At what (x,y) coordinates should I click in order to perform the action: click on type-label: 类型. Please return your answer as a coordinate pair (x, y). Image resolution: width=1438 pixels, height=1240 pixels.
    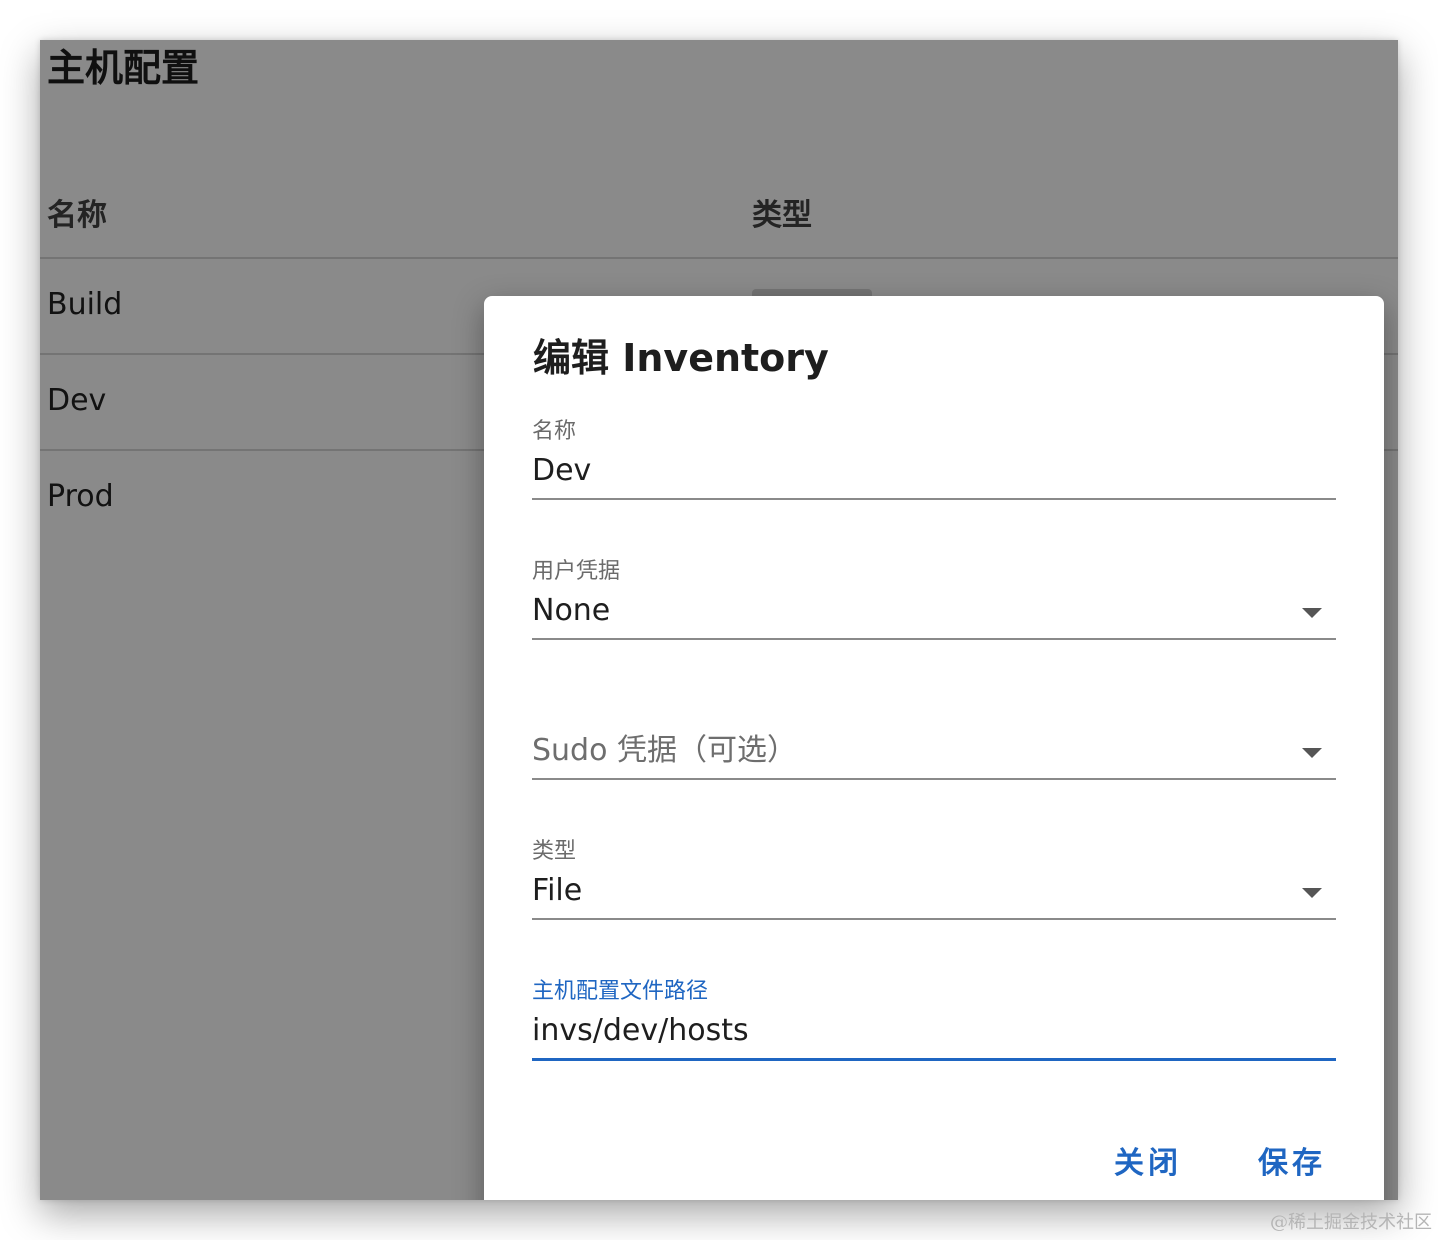
    Looking at the image, I should click on (554, 851).